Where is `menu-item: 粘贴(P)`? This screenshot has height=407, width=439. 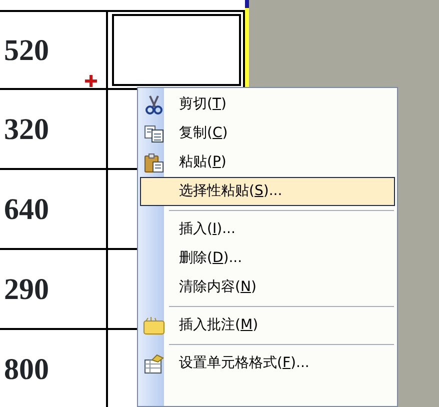 menu-item: 粘贴(P) is located at coordinates (267, 162).